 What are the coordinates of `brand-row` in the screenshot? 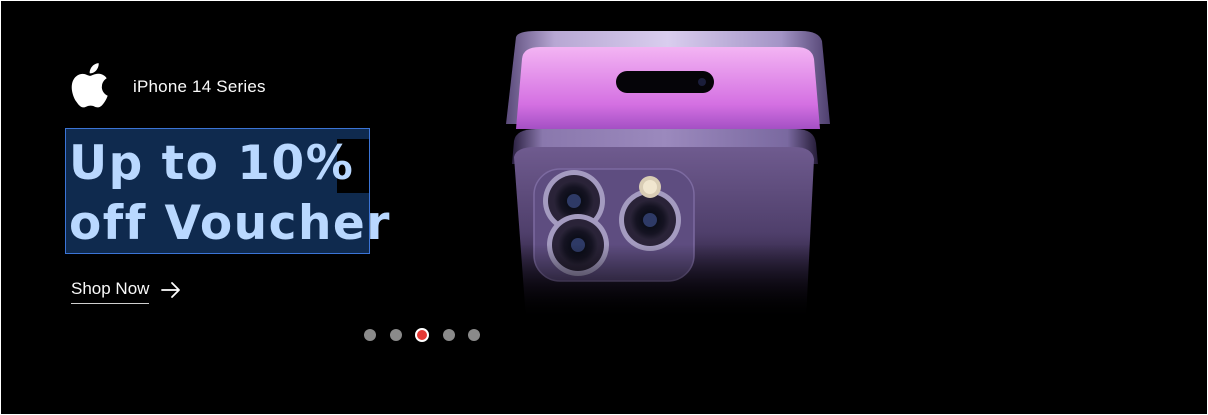 It's located at (88, 85).